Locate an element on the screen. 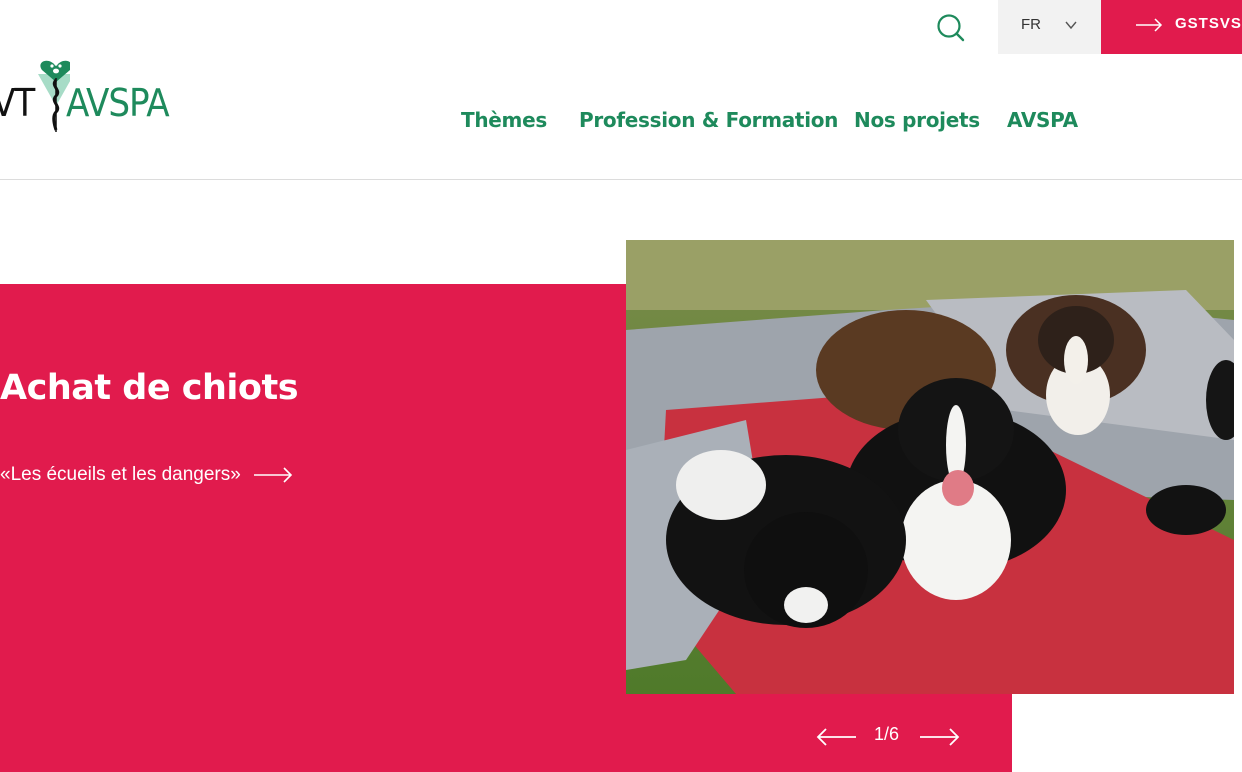 Image resolution: width=1242 pixels, height=772 pixels. caduceus-heart-icon is located at coordinates (54, 96).